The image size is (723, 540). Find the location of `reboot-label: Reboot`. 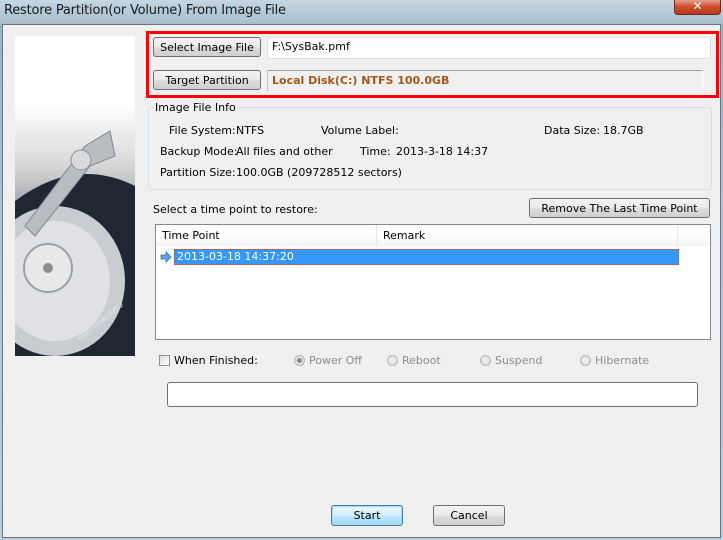

reboot-label: Reboot is located at coordinates (421, 360).